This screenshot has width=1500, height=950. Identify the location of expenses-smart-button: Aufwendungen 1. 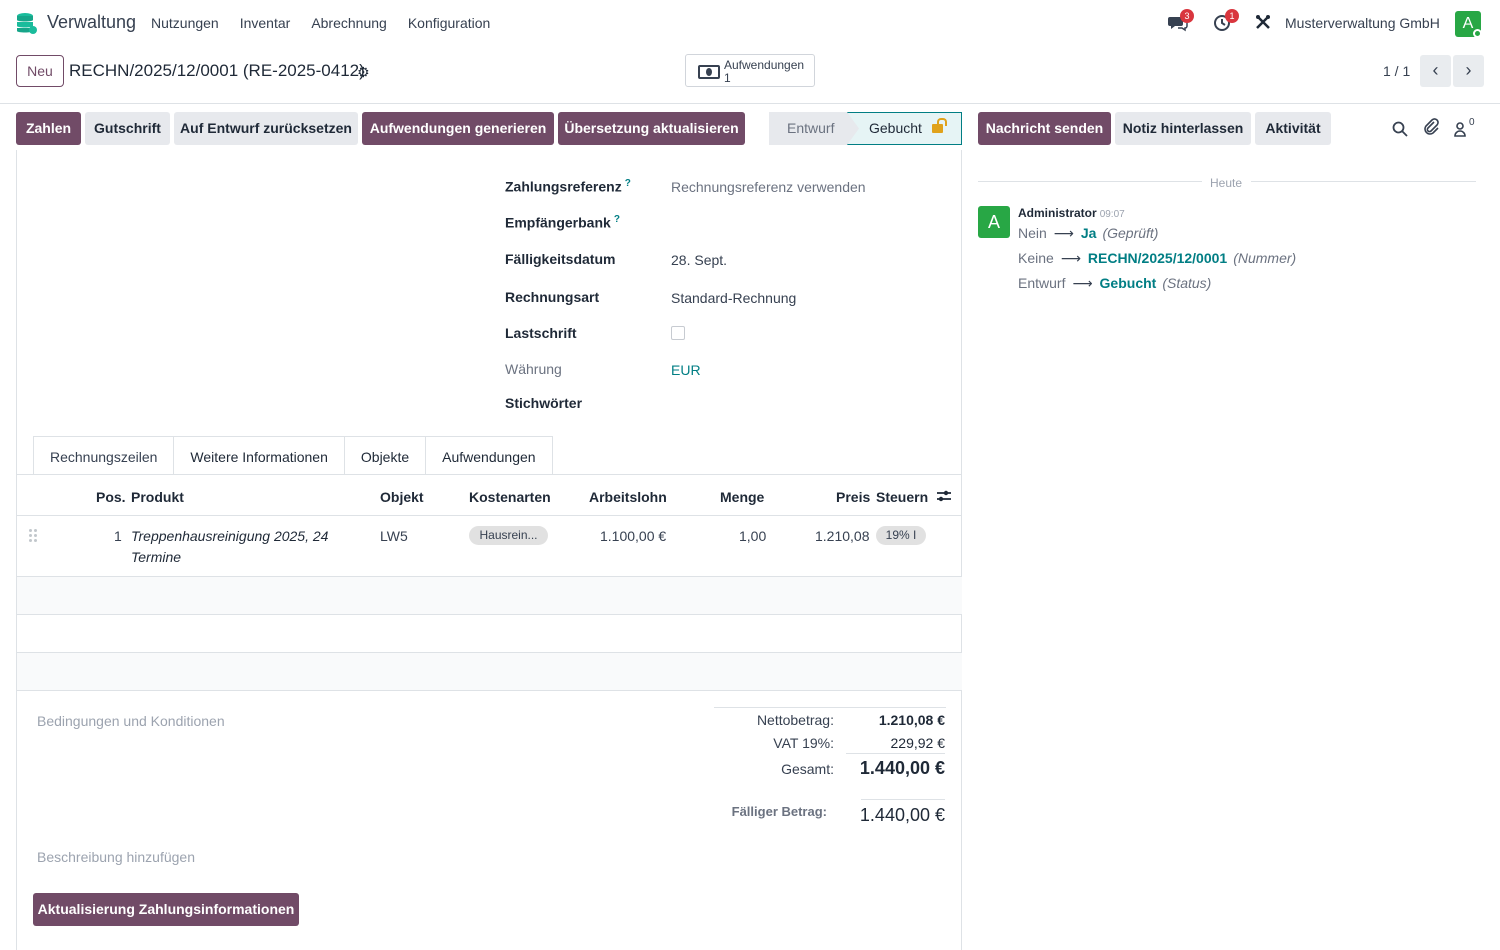
(750, 70).